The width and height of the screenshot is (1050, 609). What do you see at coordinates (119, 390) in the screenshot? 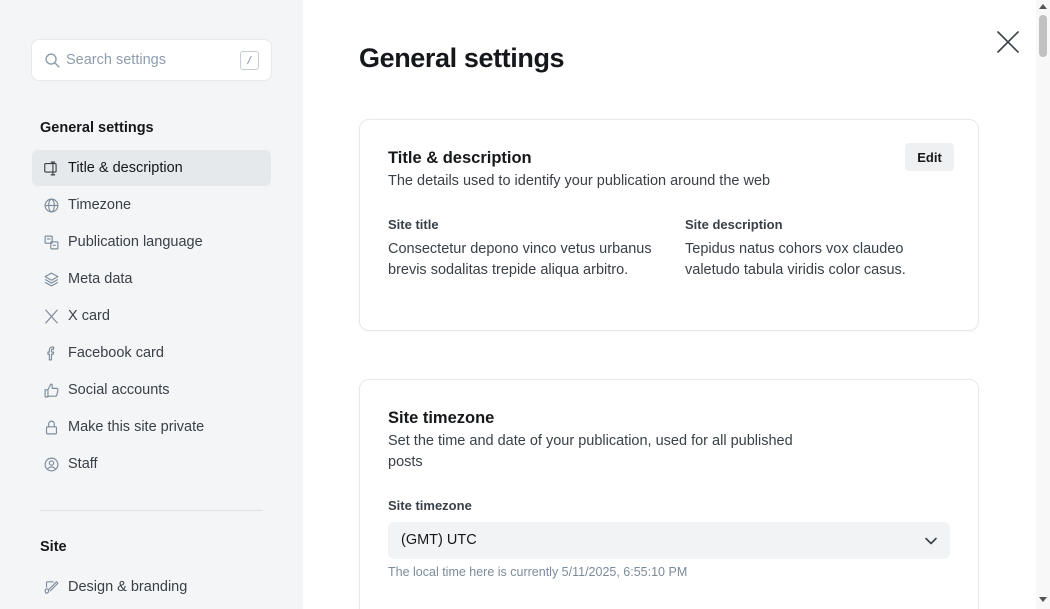
I see `sidebar-item-label: Social accounts` at bounding box center [119, 390].